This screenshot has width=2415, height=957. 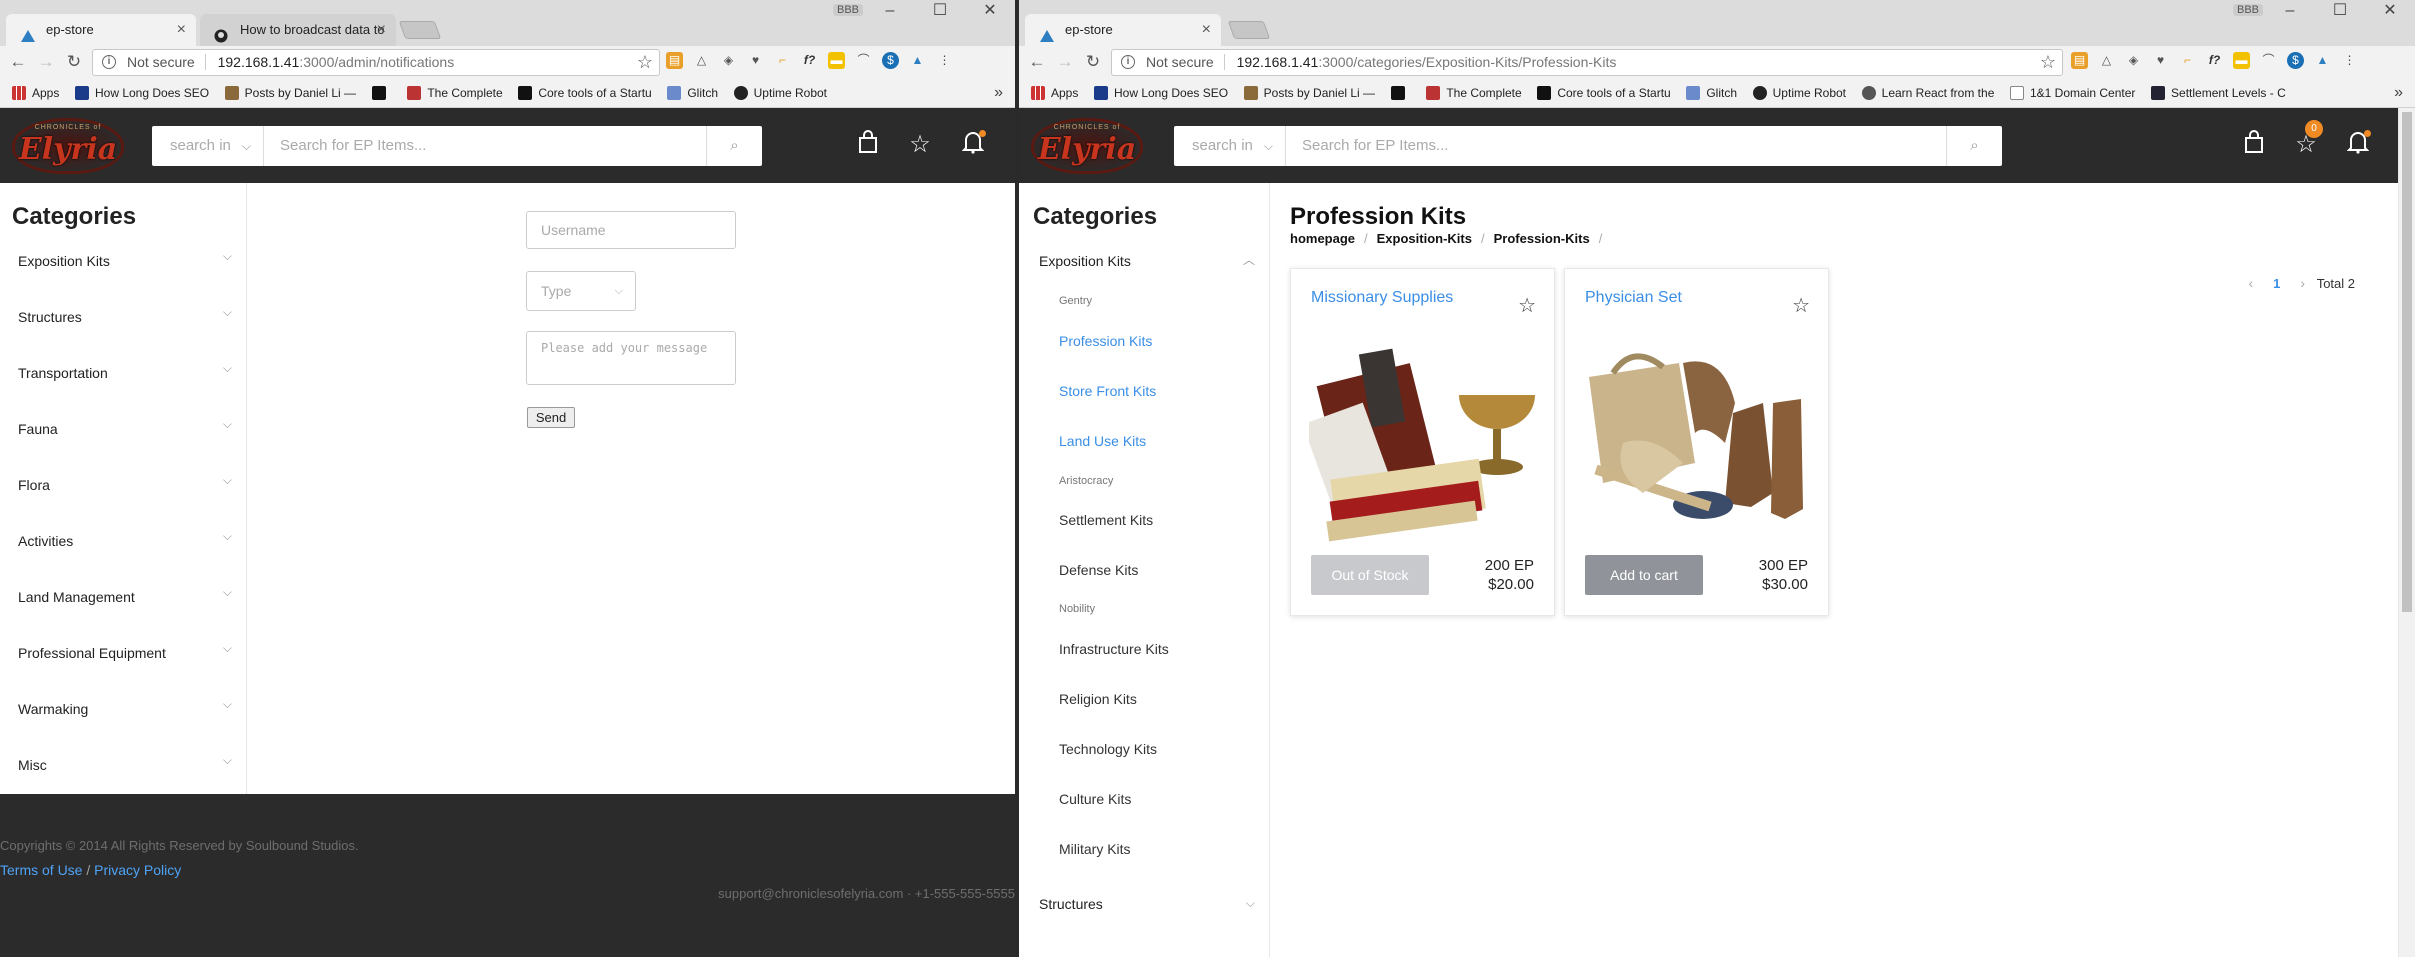 I want to click on page-number: 1, so click(x=2276, y=283).